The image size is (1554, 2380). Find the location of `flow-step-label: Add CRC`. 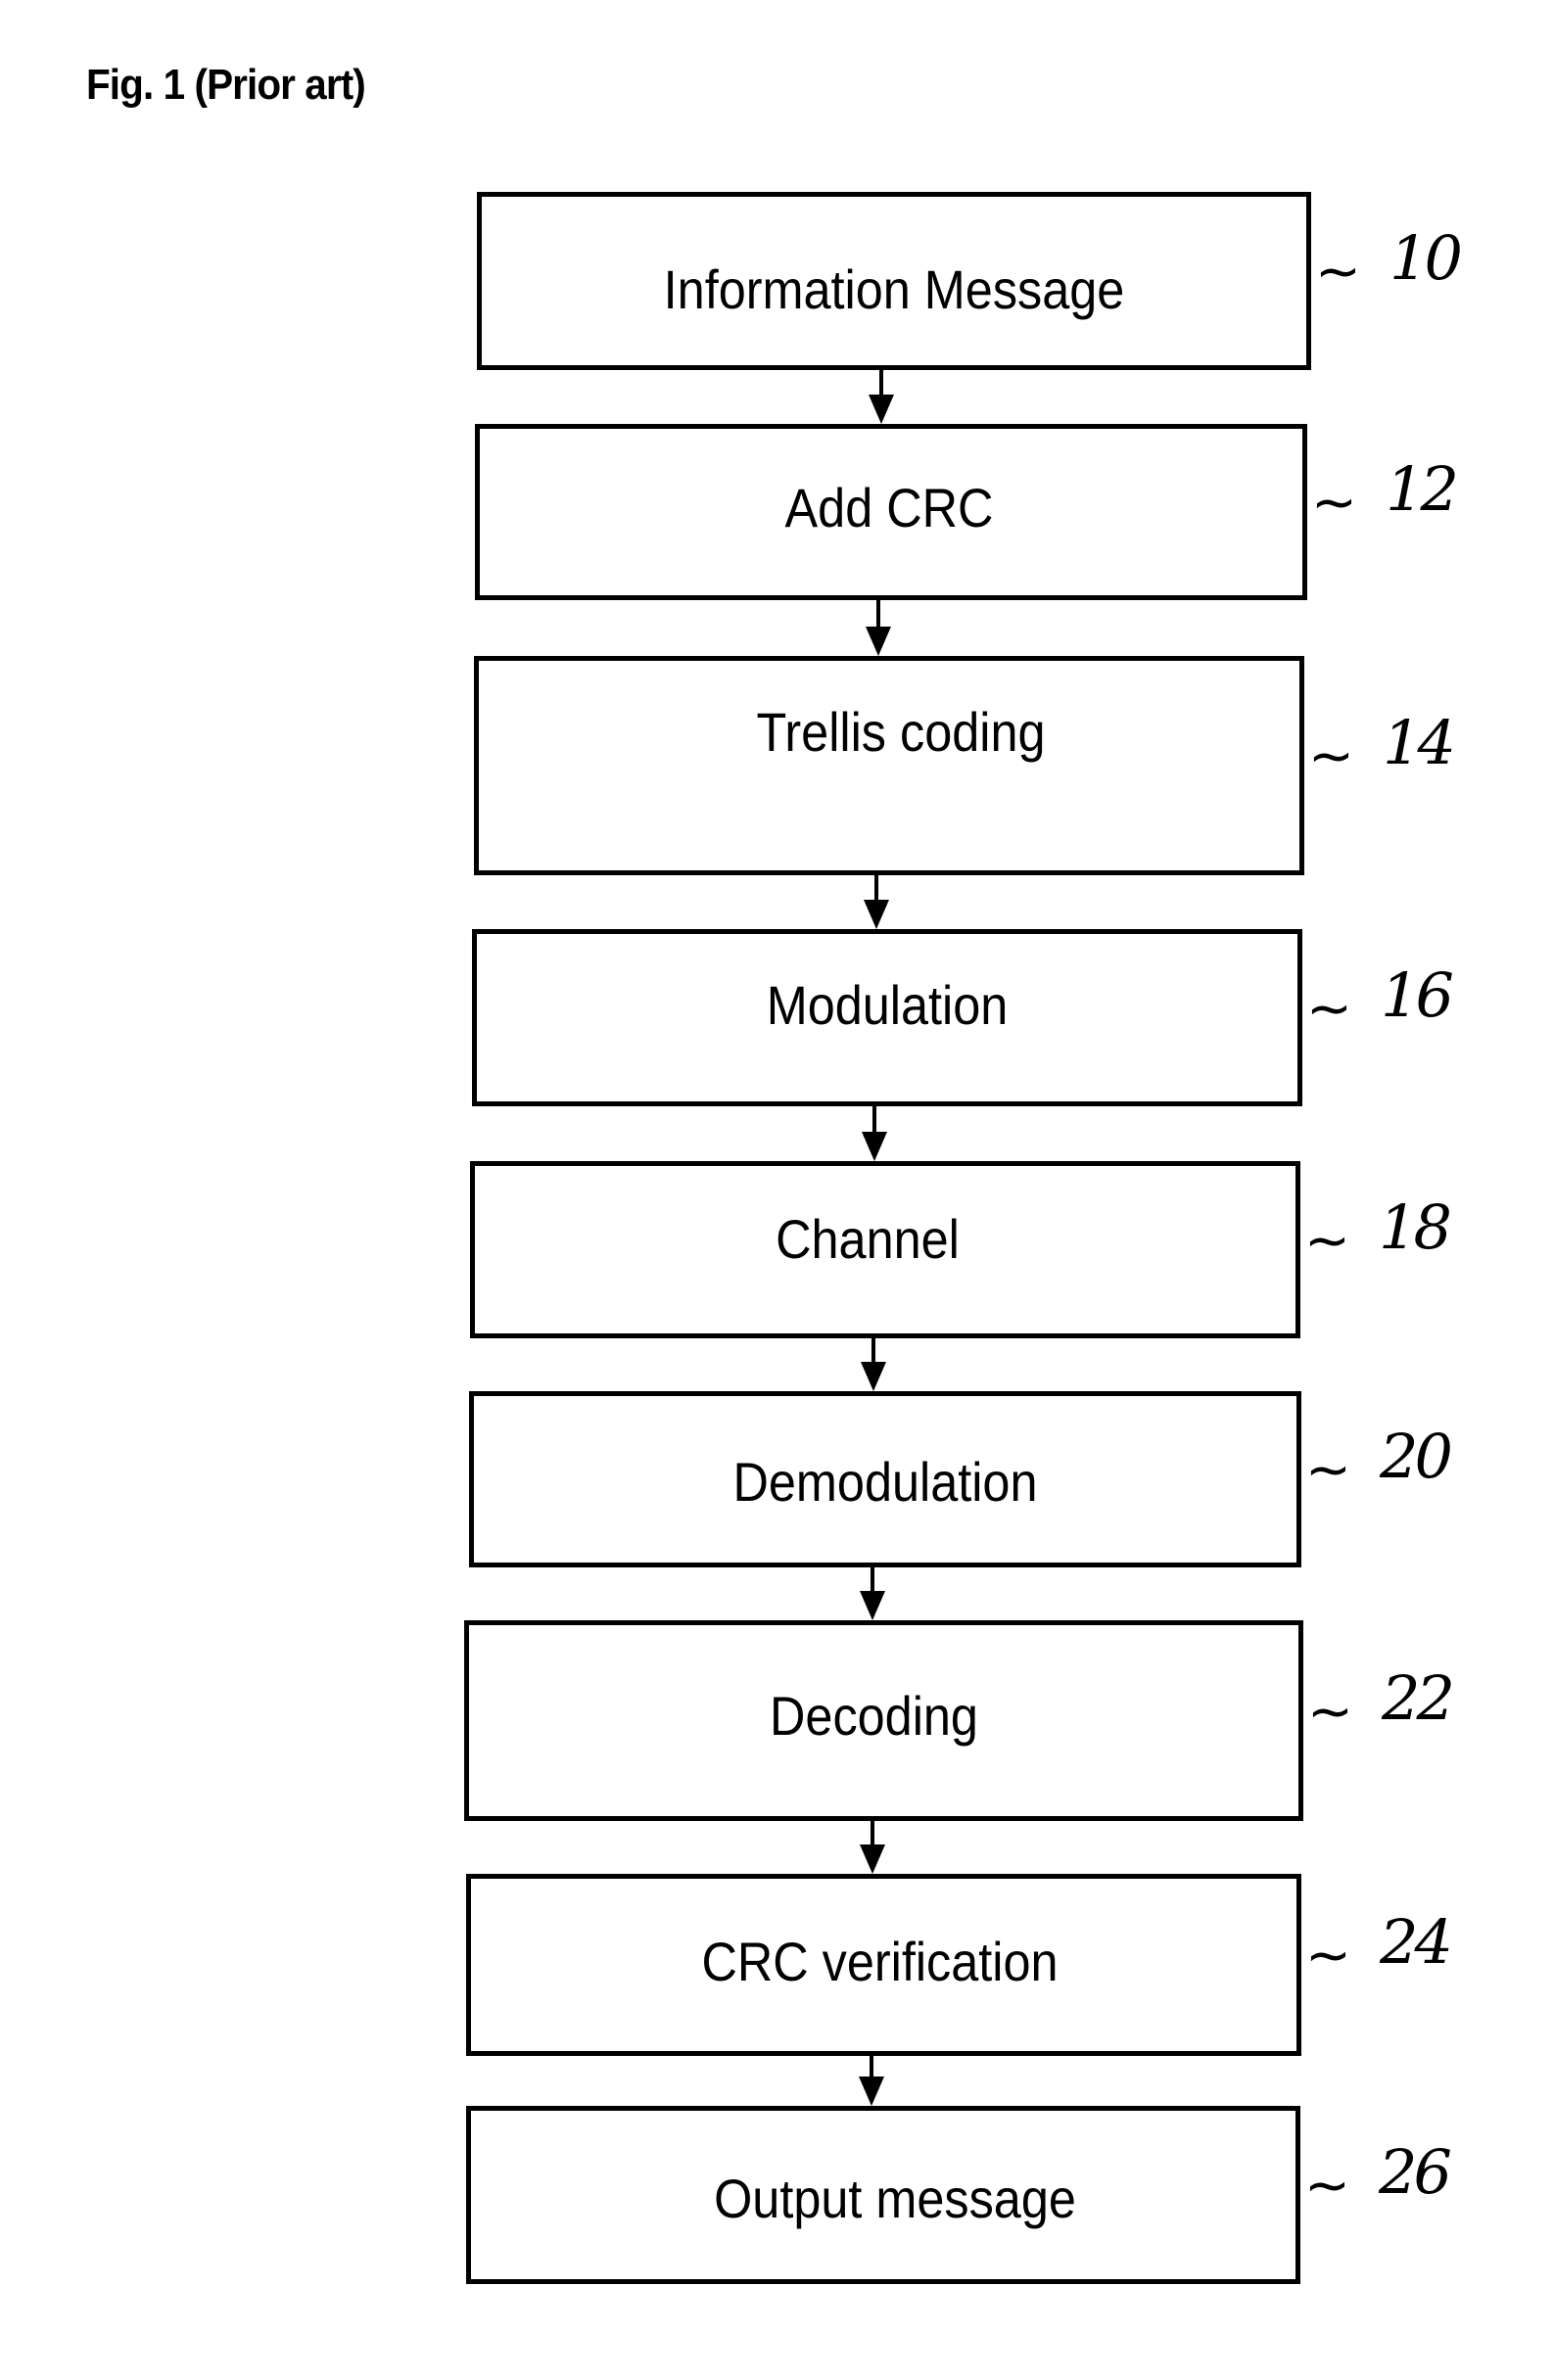

flow-step-label: Add CRC is located at coordinates (889, 507).